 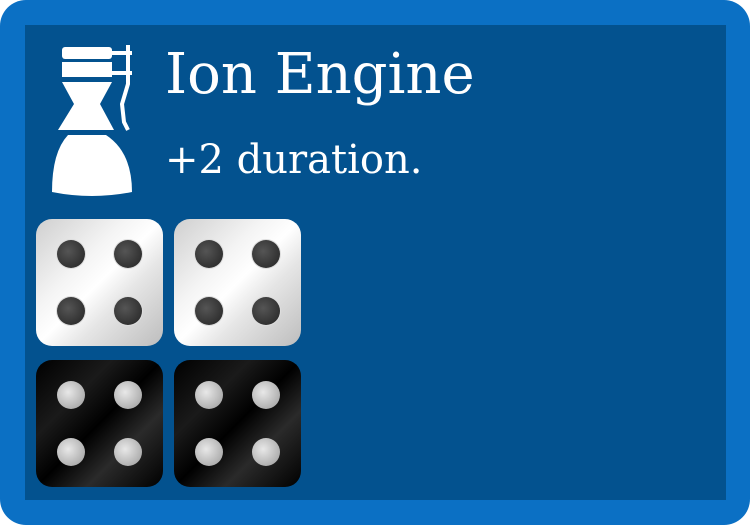 I want to click on card-title: Ion Engine, so click(x=320, y=74).